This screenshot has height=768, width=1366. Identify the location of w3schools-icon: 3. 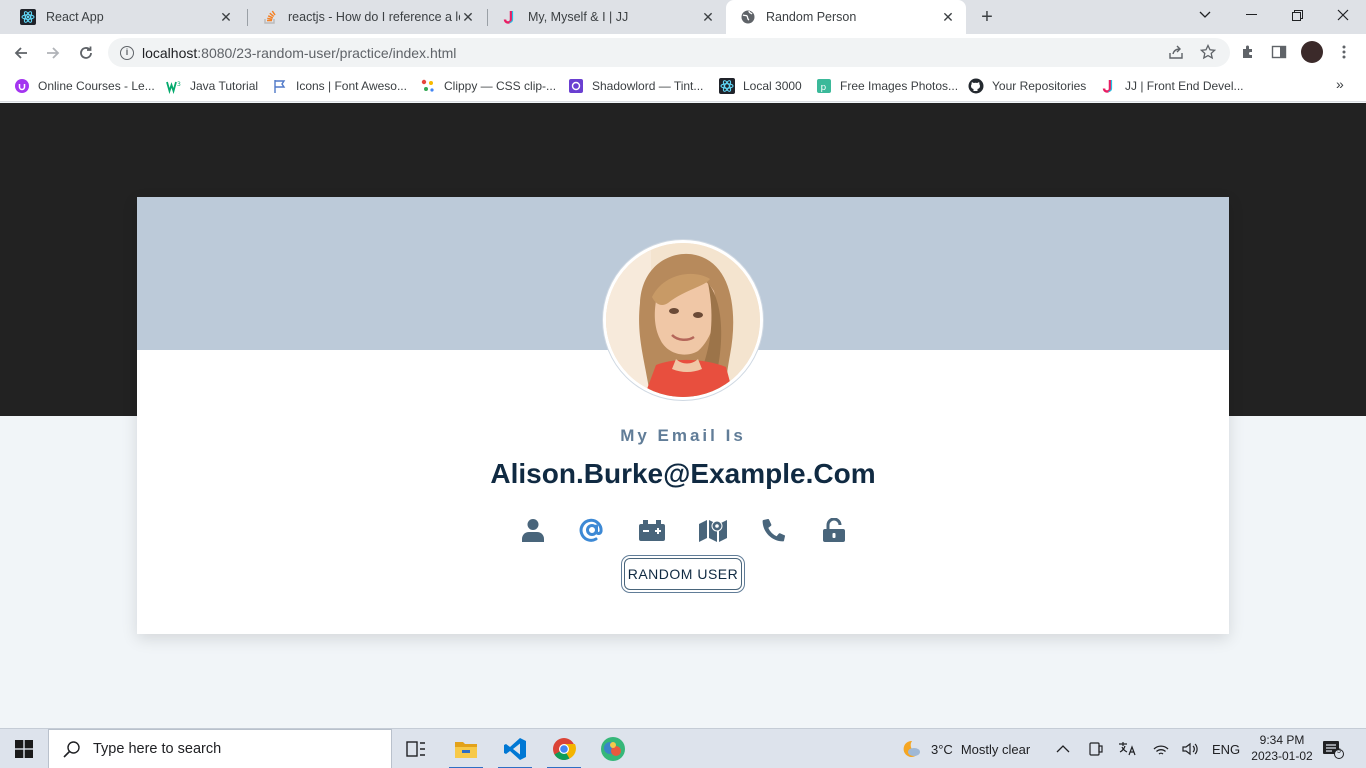
(174, 86).